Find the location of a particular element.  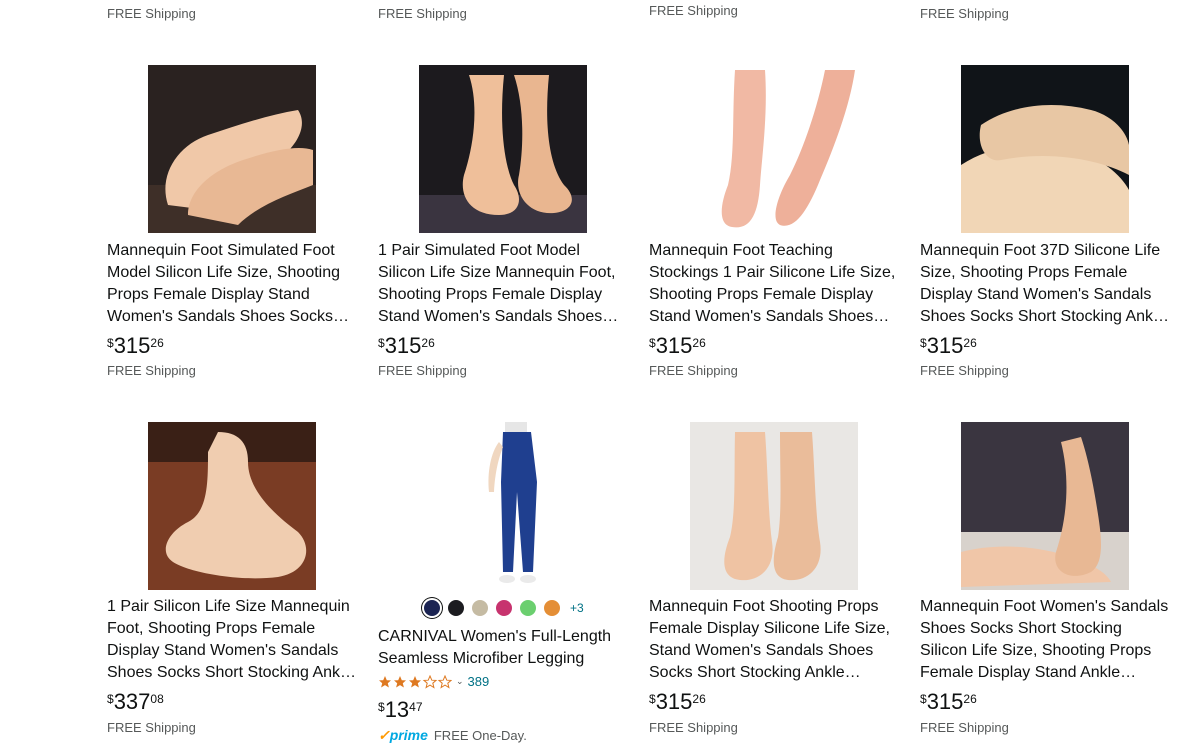

prime-shipping: ✓prime FREE One-Day. is located at coordinates (452, 735).